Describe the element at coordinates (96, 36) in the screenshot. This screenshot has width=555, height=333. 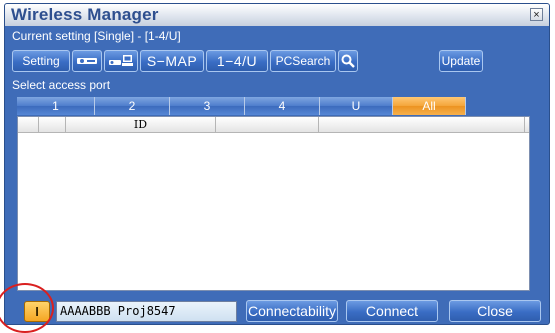
I see `current-setting-text: Current setting [Single] - [1-4/U]` at that location.